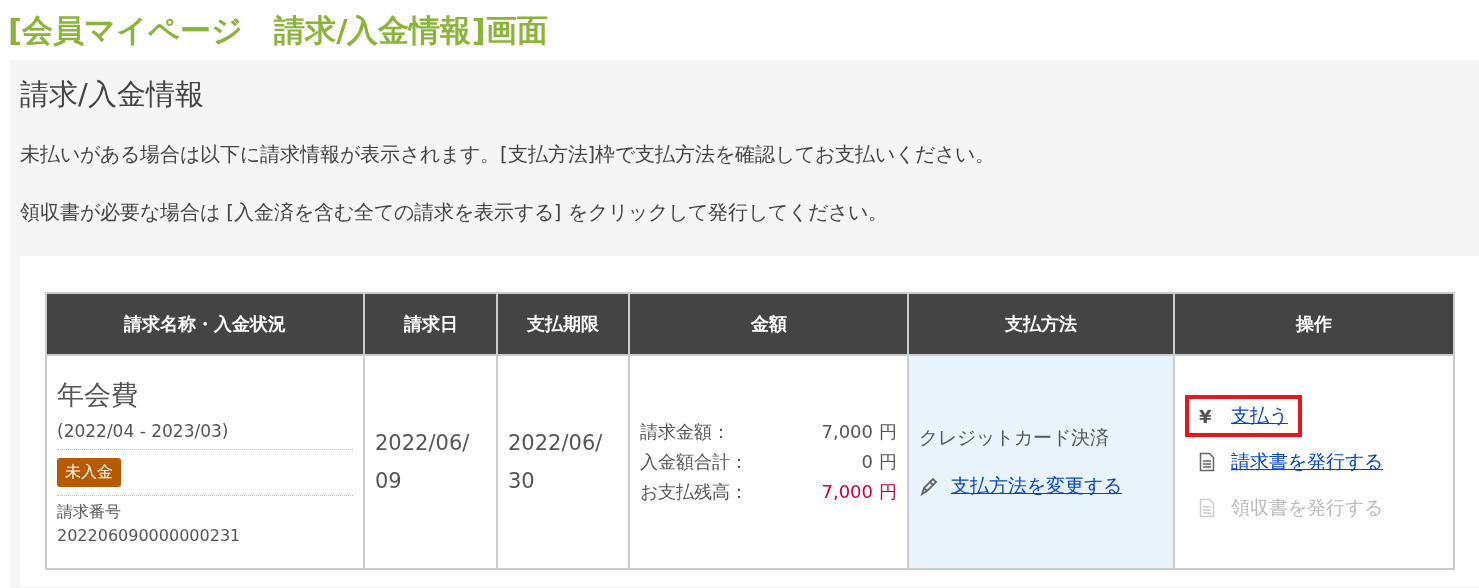 The width and height of the screenshot is (1479, 588). What do you see at coordinates (694, 462) in the screenshot?
I see `amount-label: 入金額合計：` at bounding box center [694, 462].